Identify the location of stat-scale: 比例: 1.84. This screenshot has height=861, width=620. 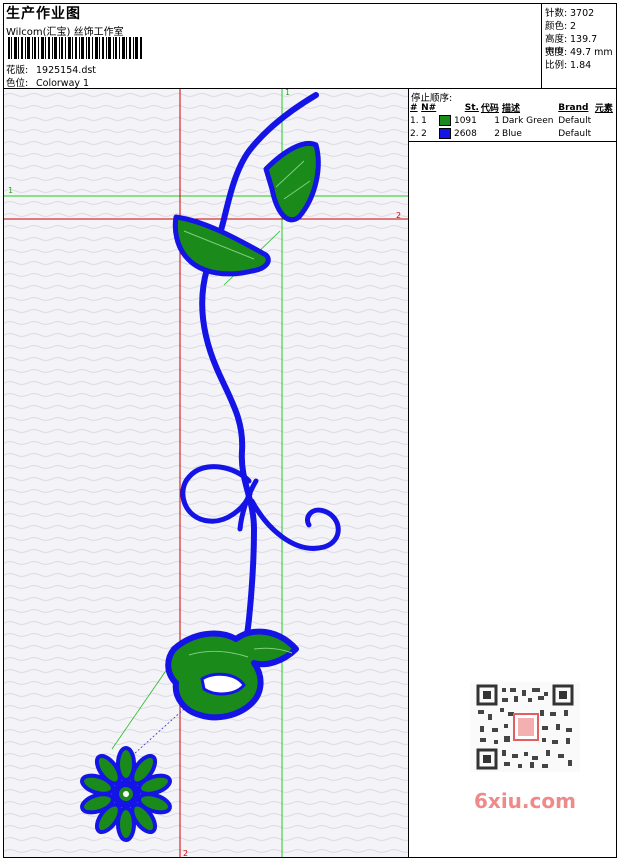
(568, 64).